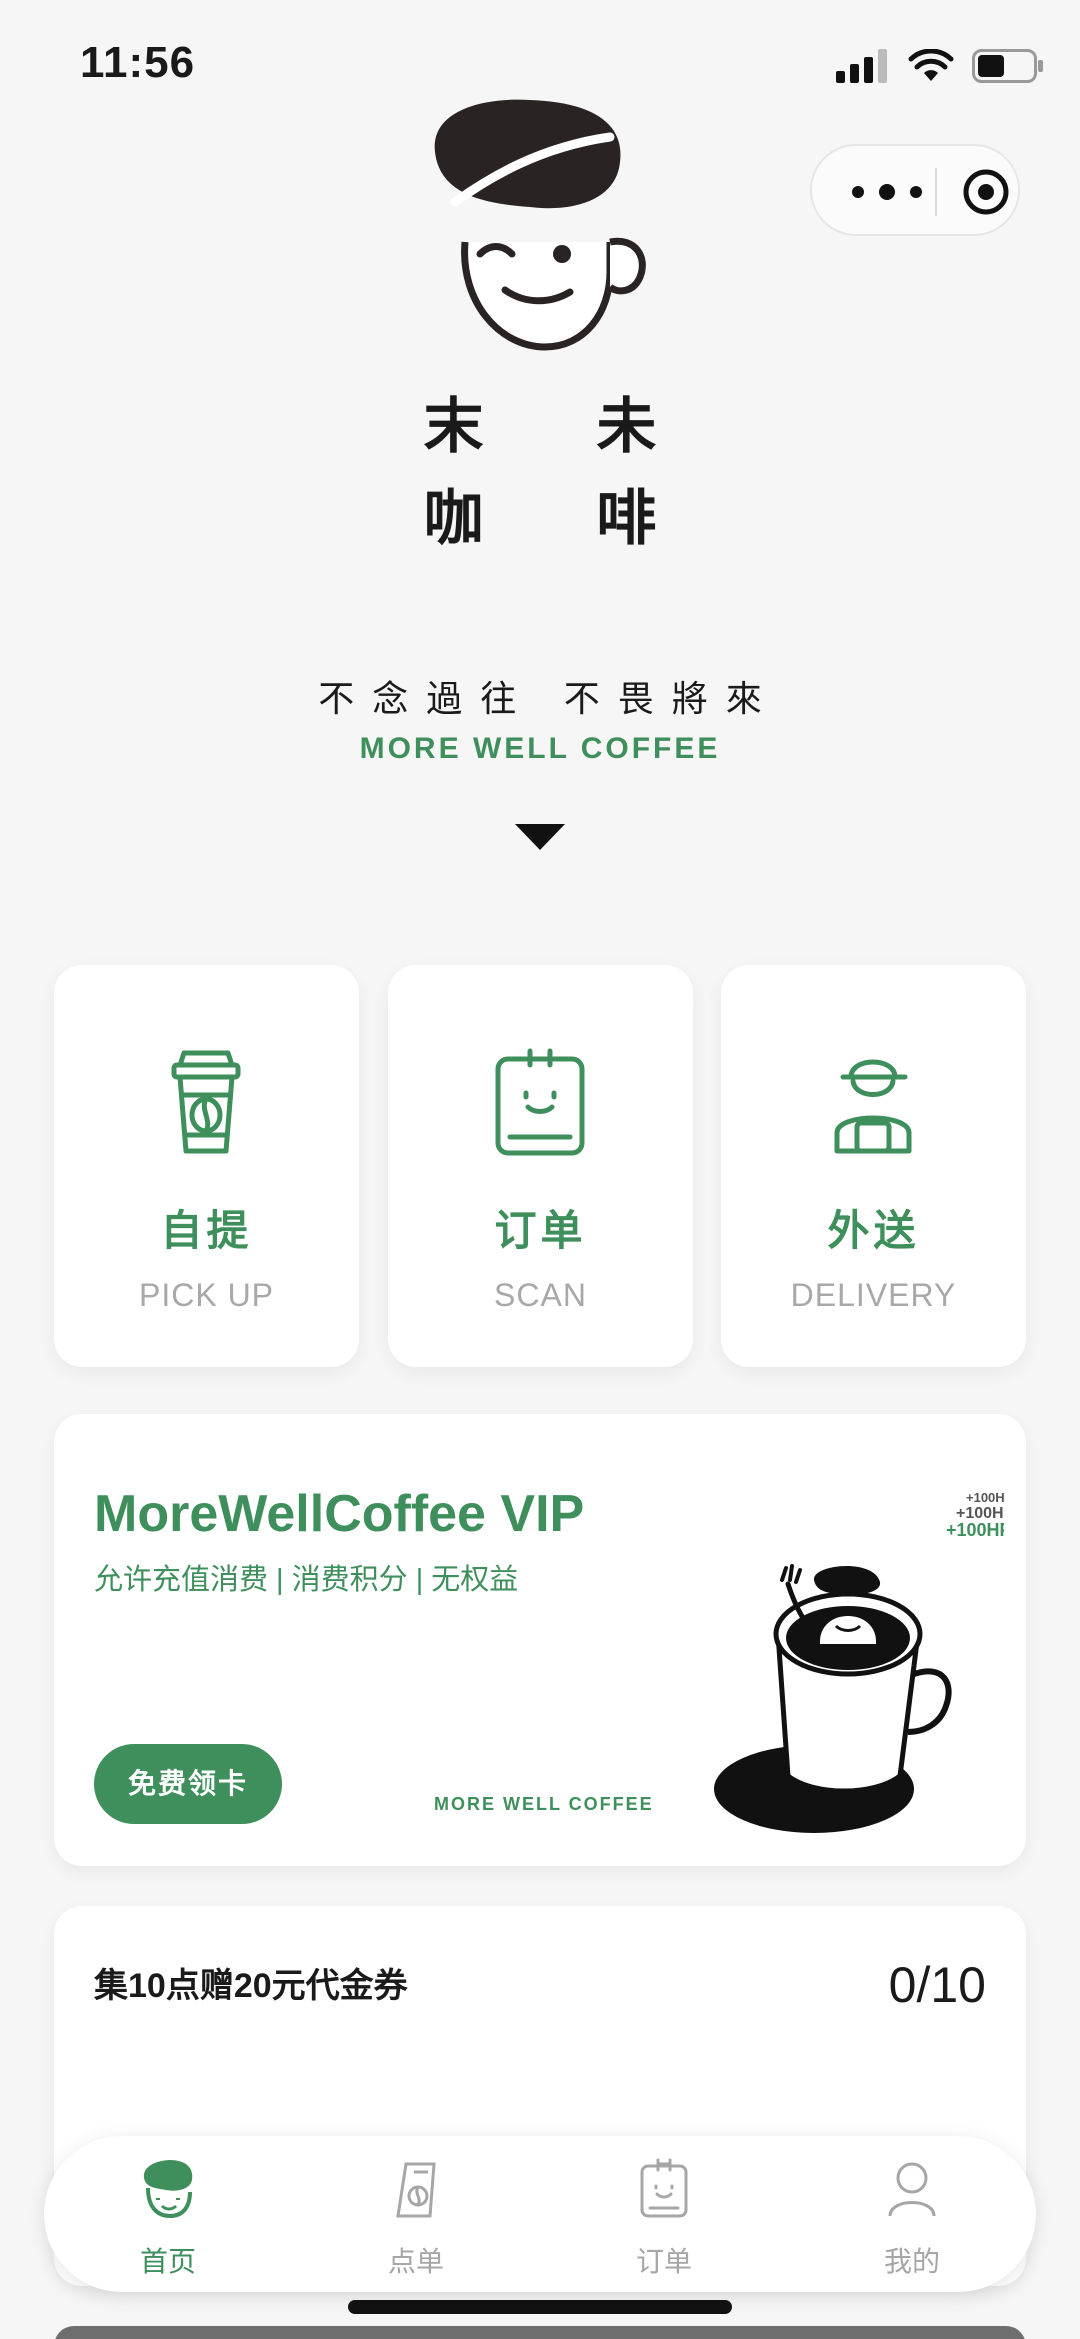 Image resolution: width=1080 pixels, height=2339 pixels. What do you see at coordinates (206, 1102) in the screenshot?
I see `coffee-cup-icon` at bounding box center [206, 1102].